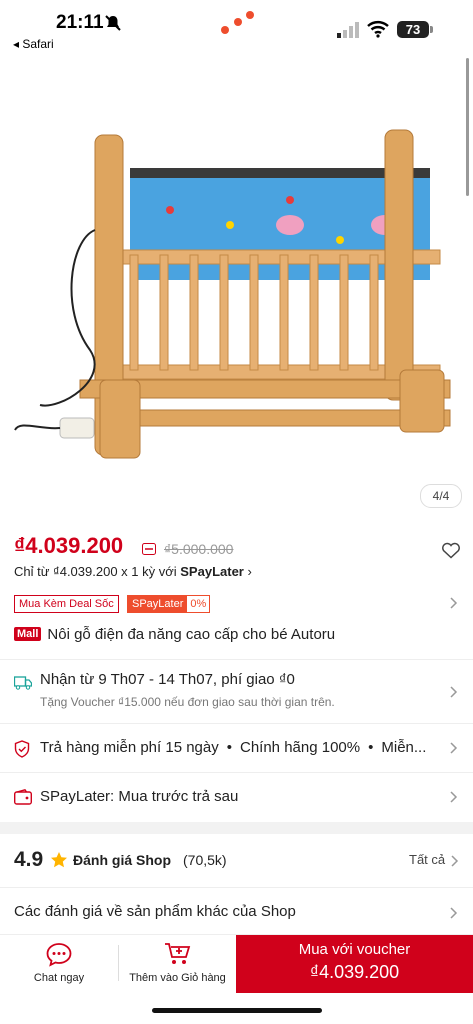 Image resolution: width=473 pixels, height=1024 pixels. I want to click on cell-signal-icon, so click(348, 30).